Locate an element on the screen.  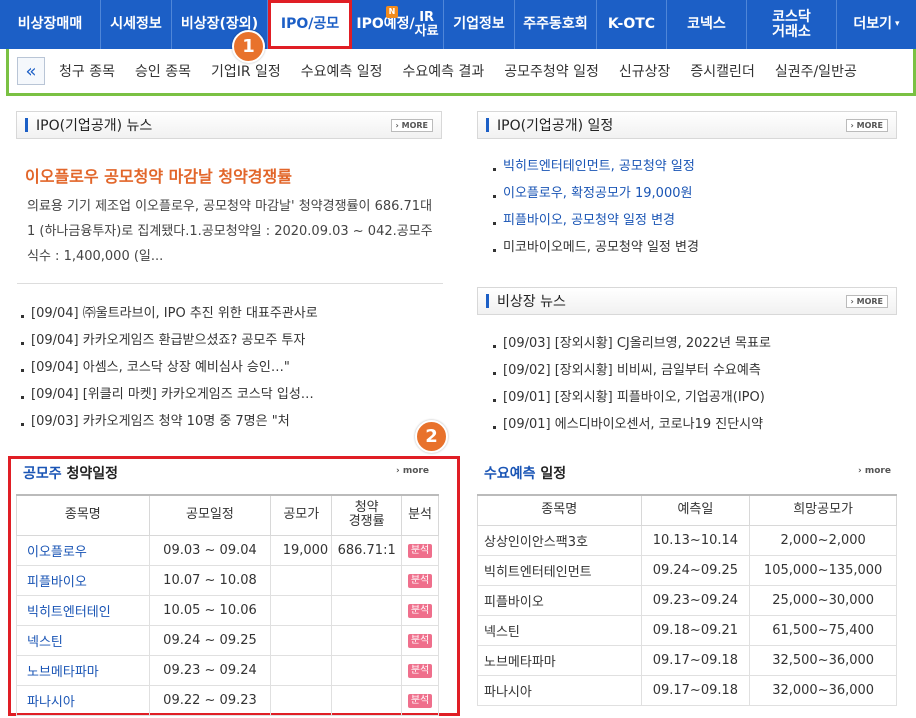
table-row: 파나시아 09.17~09.18 32,000~36,000 is located at coordinates (687, 690).